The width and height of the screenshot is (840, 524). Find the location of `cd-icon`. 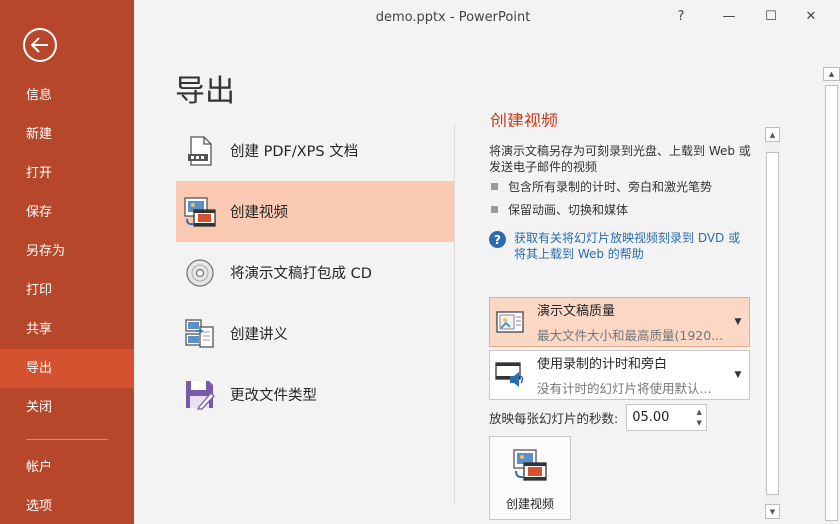

cd-icon is located at coordinates (200, 273).